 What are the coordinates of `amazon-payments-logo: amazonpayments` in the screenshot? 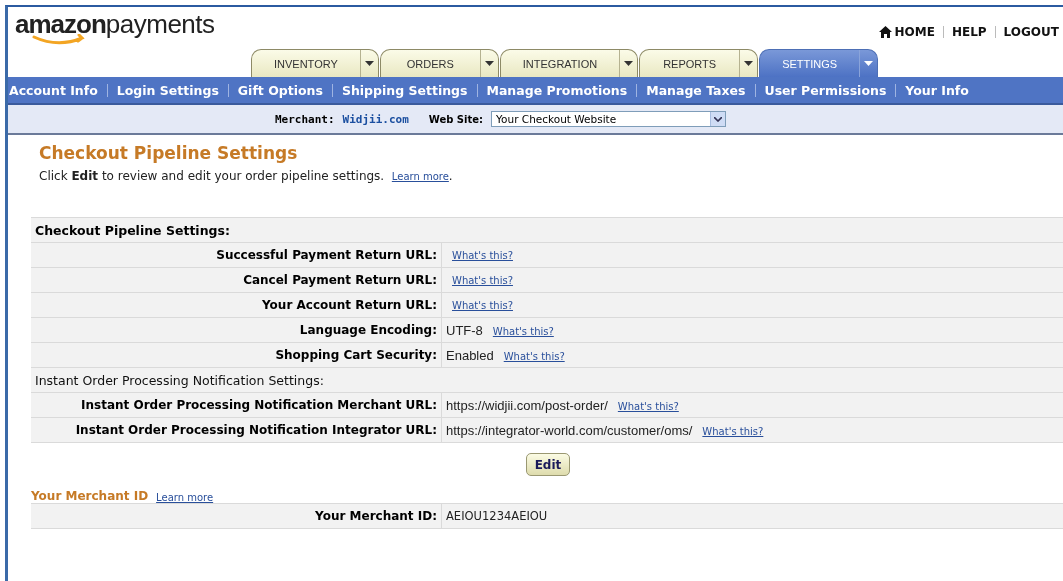 It's located at (111, 25).